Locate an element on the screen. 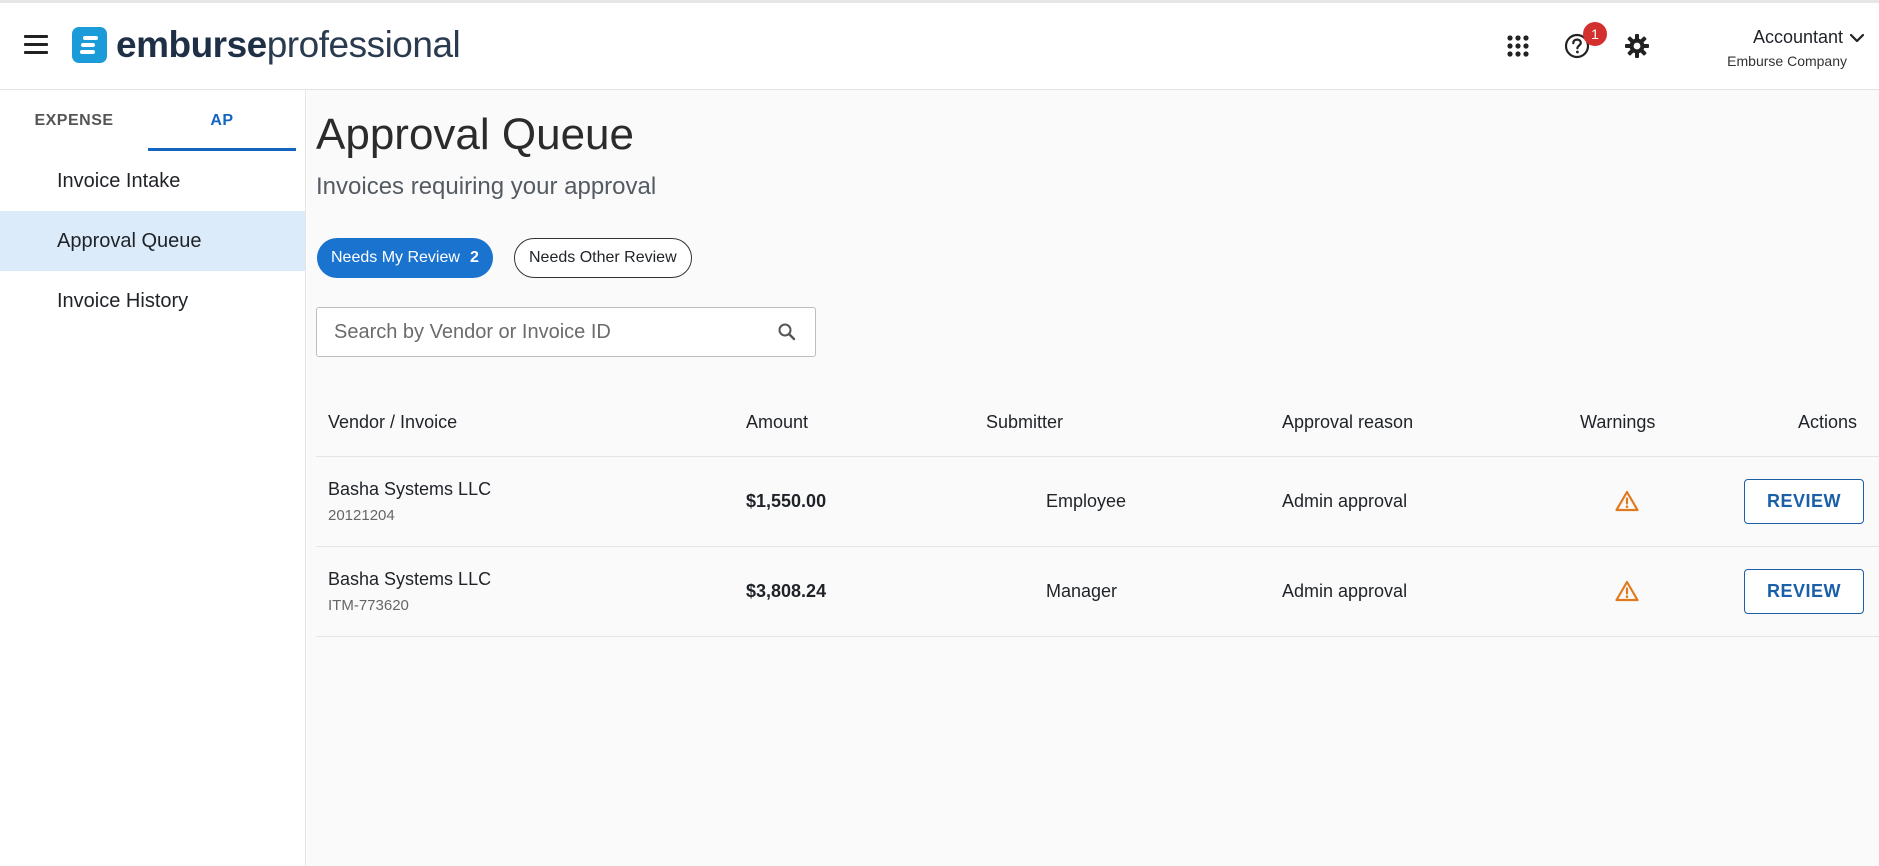  sidebar-item-invoice-intake: Invoice Intake is located at coordinates (152, 181).